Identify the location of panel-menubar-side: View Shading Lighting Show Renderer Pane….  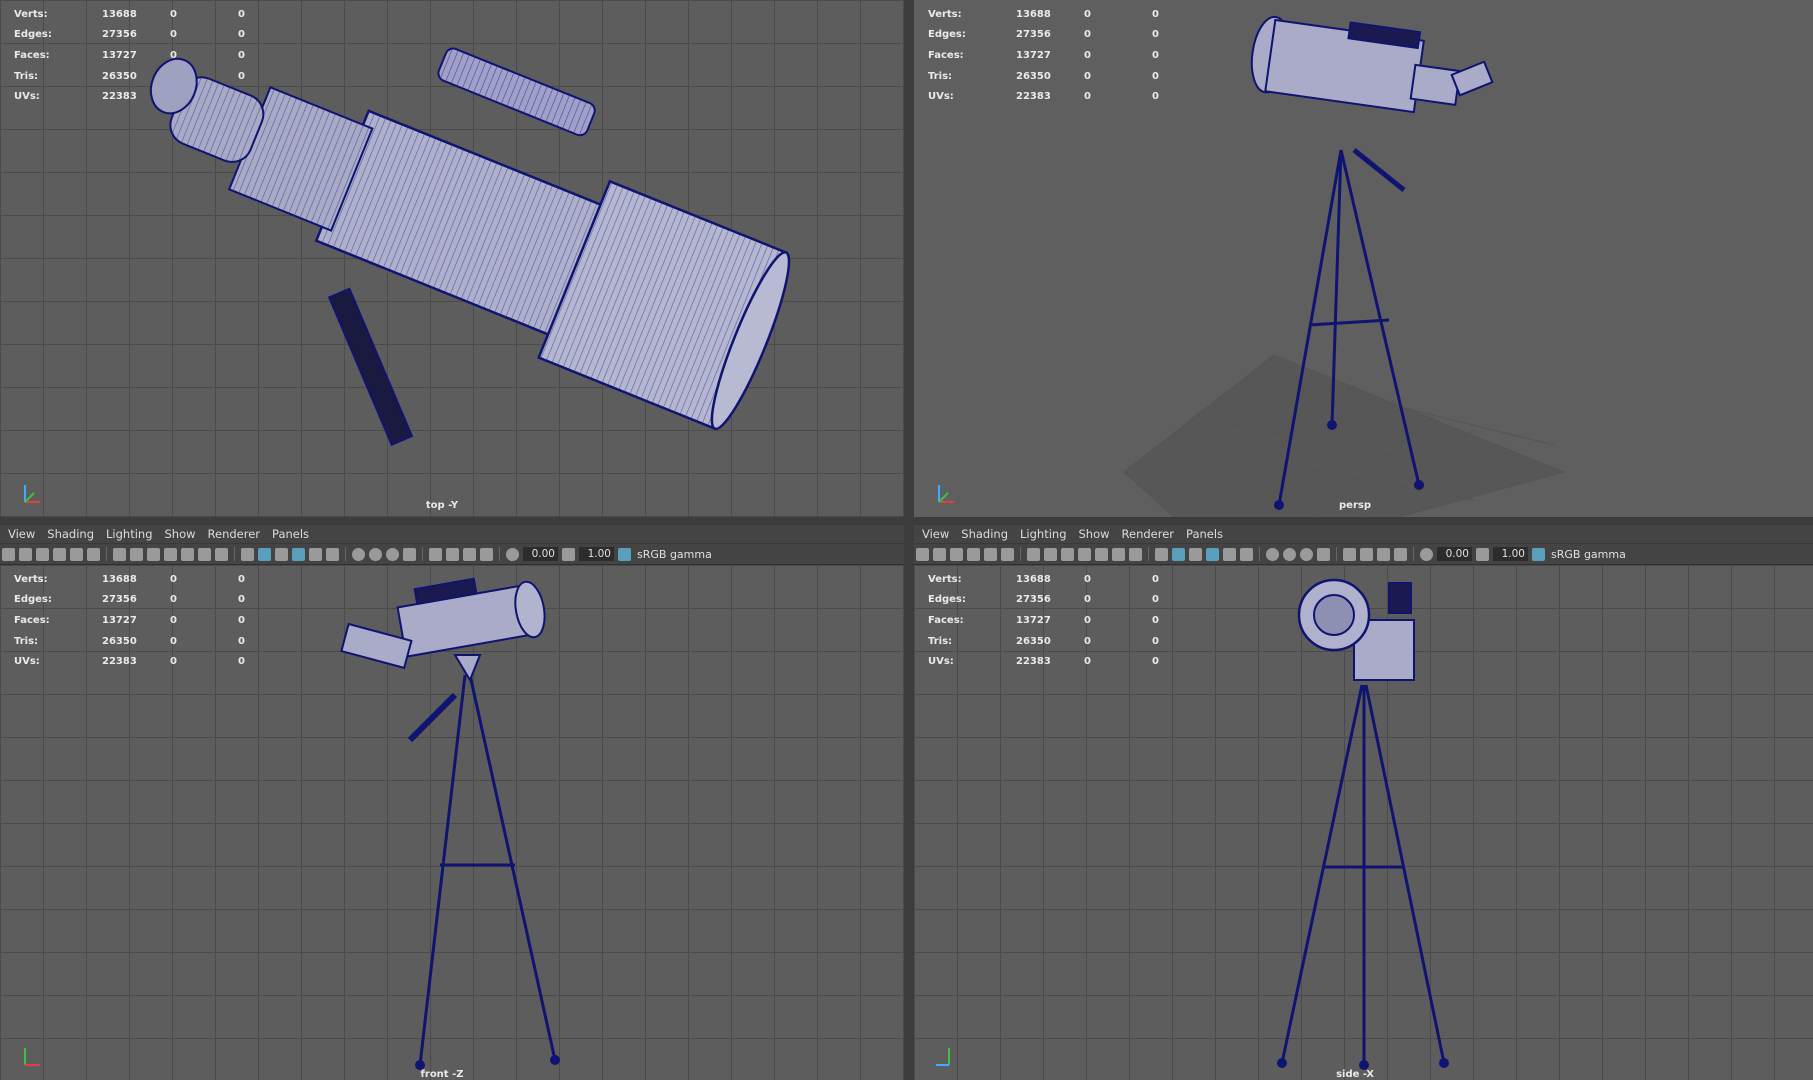
(1363, 534).